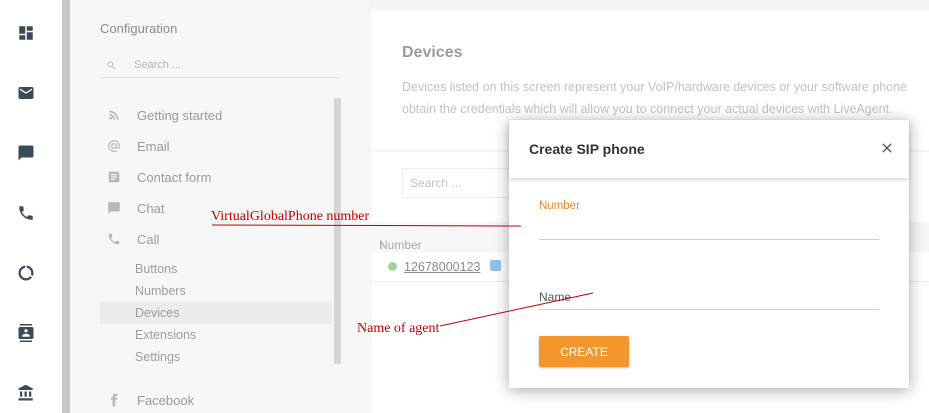 The width and height of the screenshot is (929, 413). Describe the element at coordinates (432, 52) in the screenshot. I see `page-title: Devices` at that location.